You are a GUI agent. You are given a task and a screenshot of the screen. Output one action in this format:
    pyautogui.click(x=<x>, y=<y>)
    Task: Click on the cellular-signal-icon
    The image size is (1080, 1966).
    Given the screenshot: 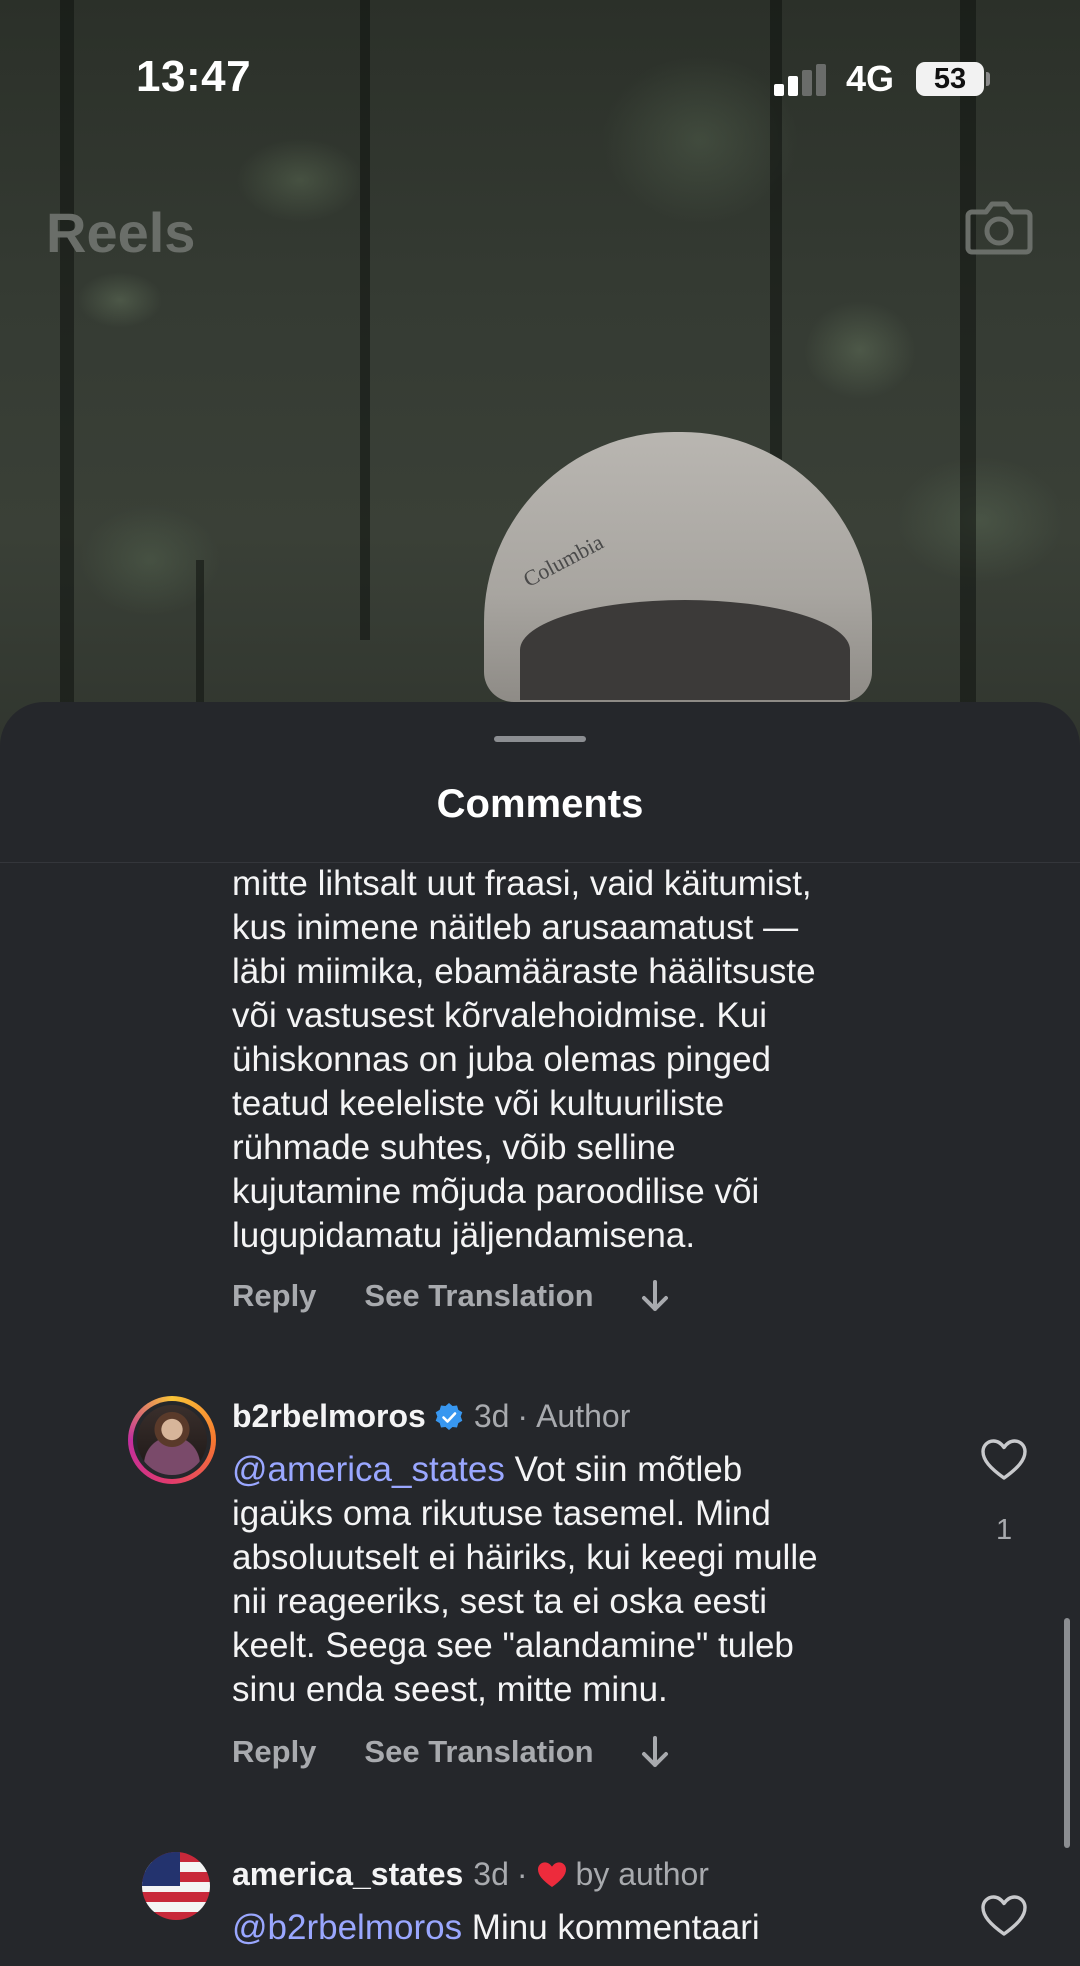 What is the action you would take?
    pyautogui.click(x=802, y=80)
    